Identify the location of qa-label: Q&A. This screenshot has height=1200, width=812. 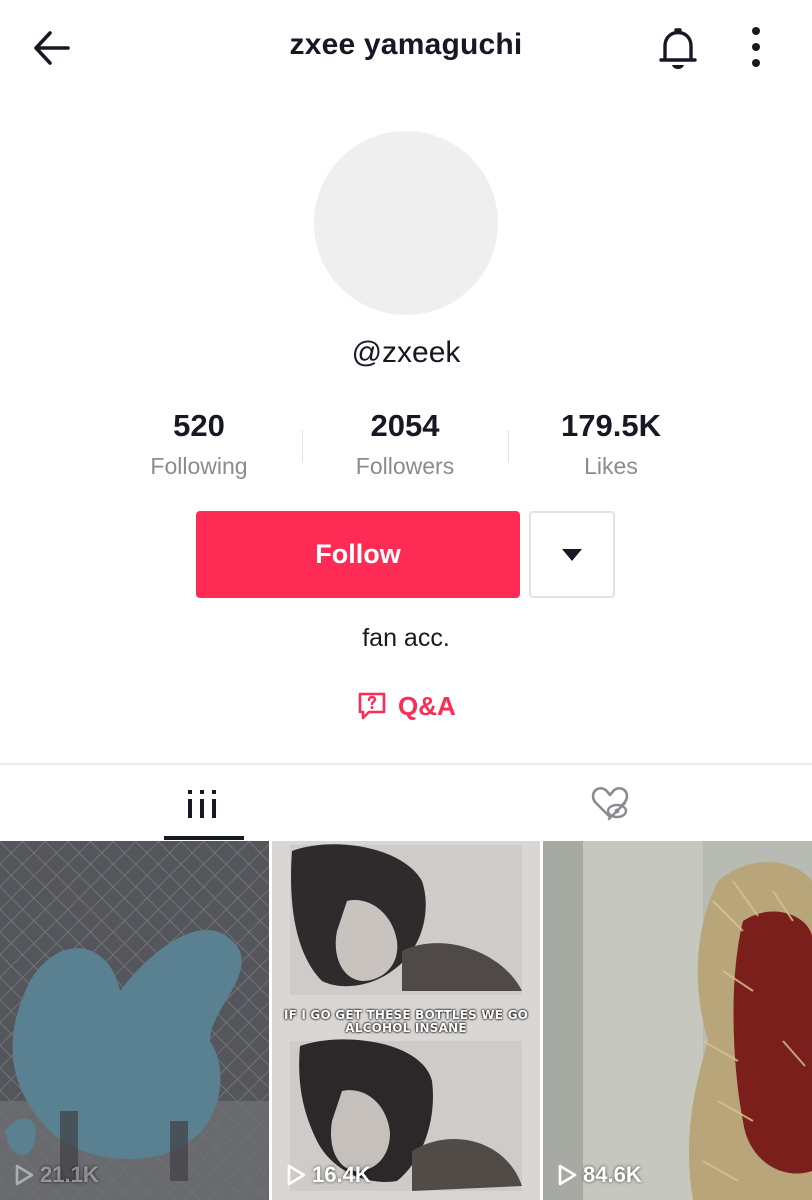
(427, 705).